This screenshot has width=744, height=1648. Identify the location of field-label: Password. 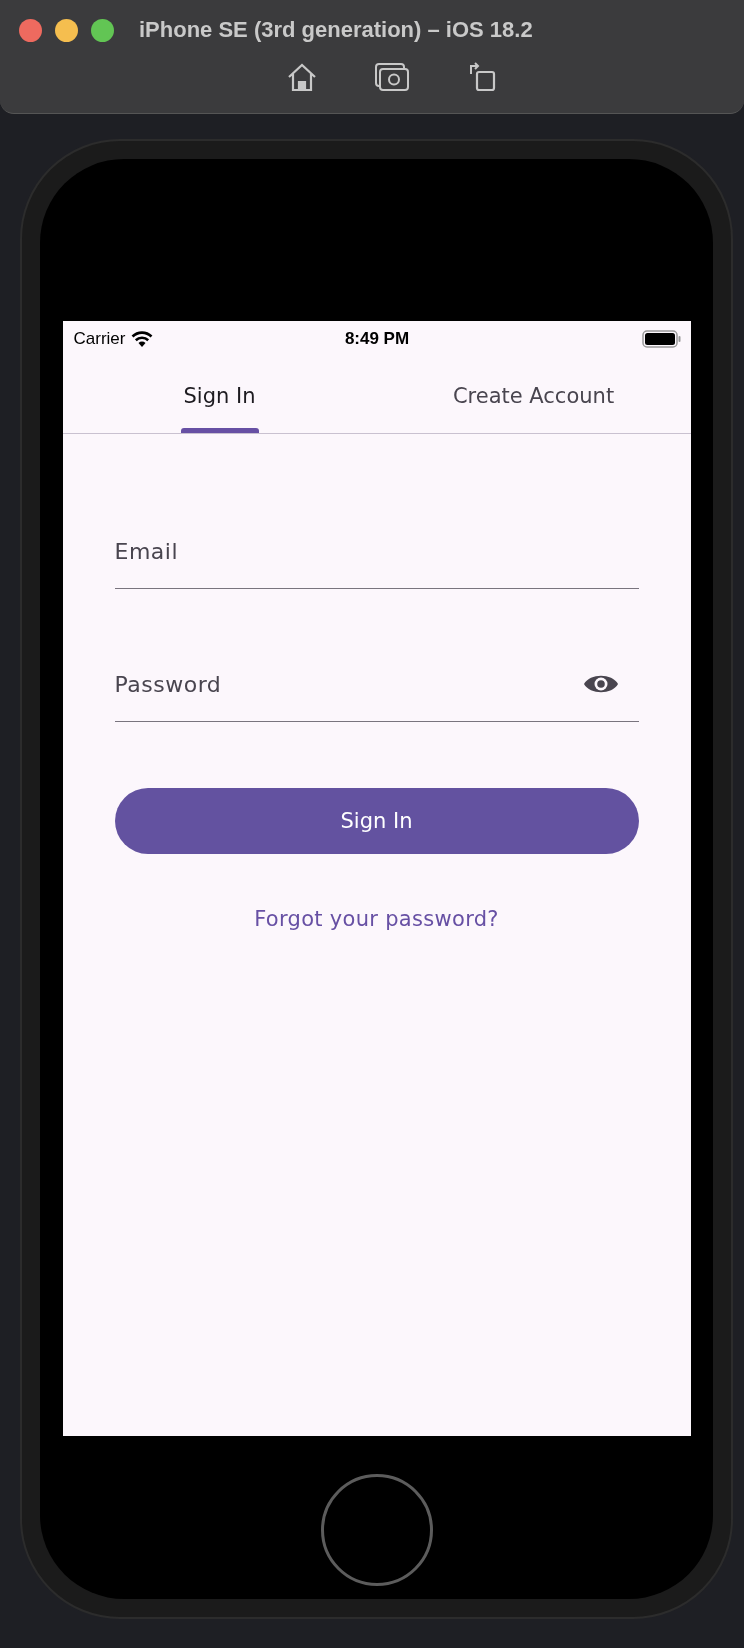
(168, 684).